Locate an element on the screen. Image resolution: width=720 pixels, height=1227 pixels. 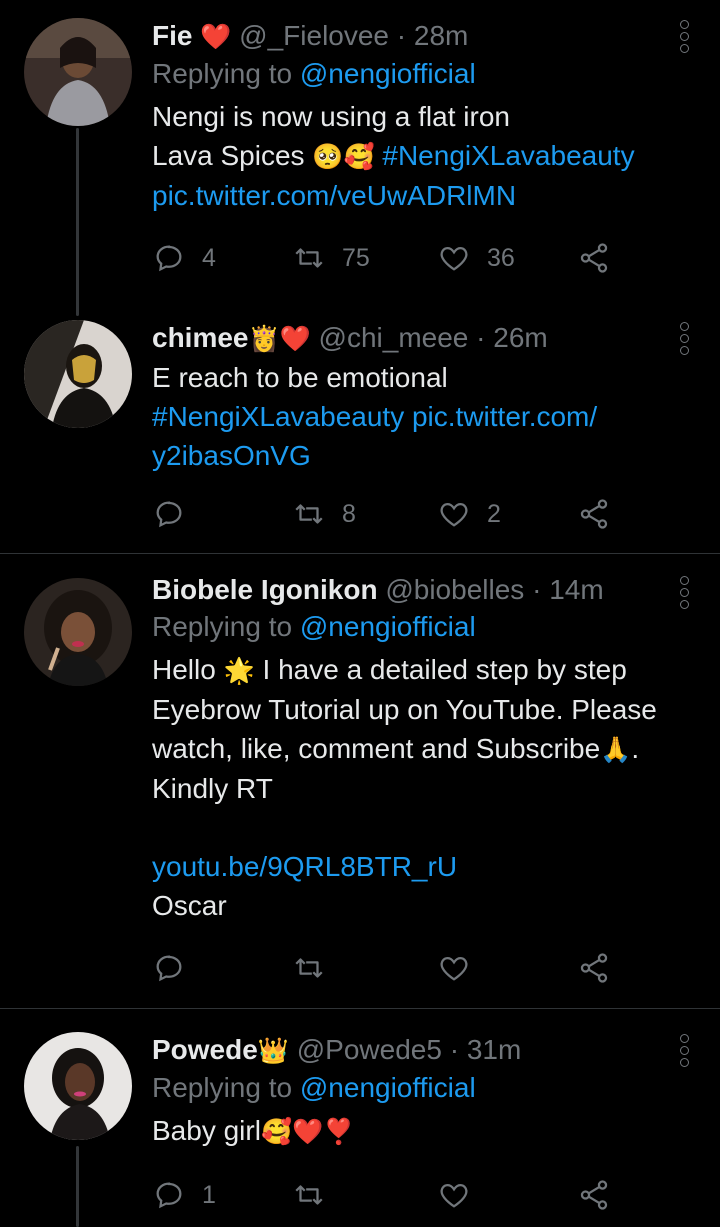
handle: @Powede5 is located at coordinates (369, 1049).